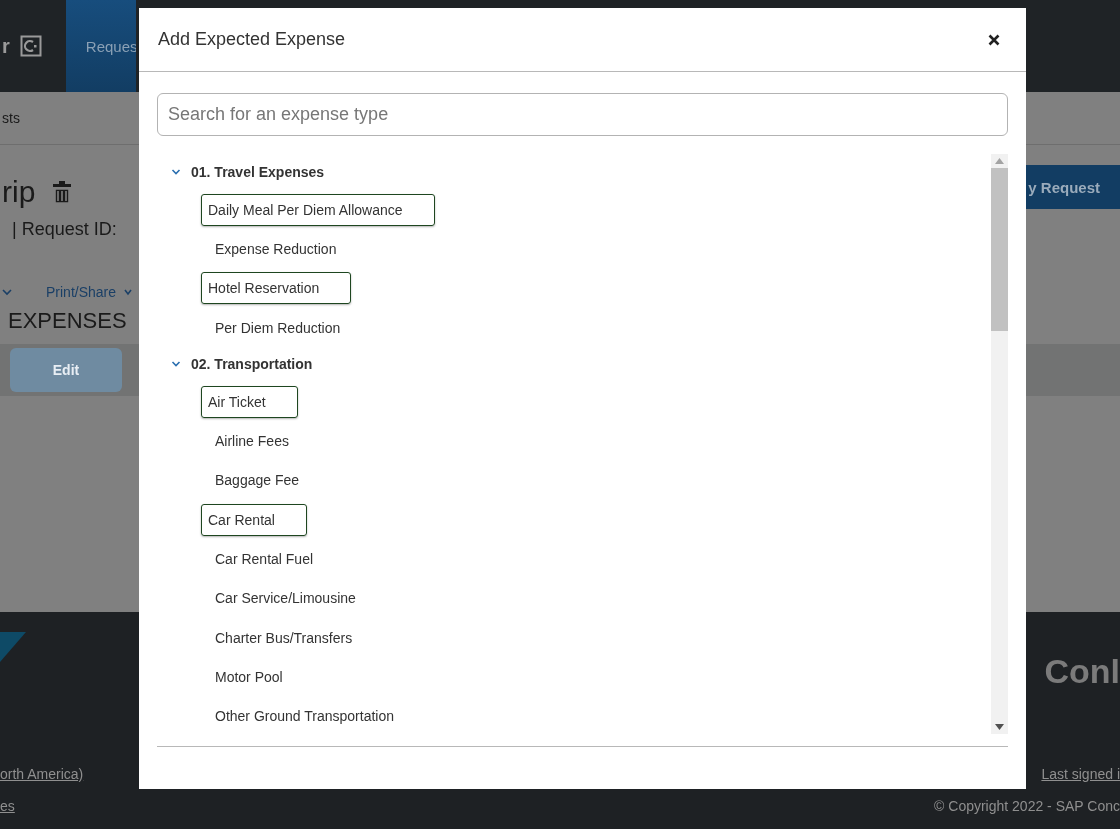 This screenshot has height=829, width=1120. Describe the element at coordinates (582, 114) in the screenshot. I see `search-field: Search for an expense type` at that location.